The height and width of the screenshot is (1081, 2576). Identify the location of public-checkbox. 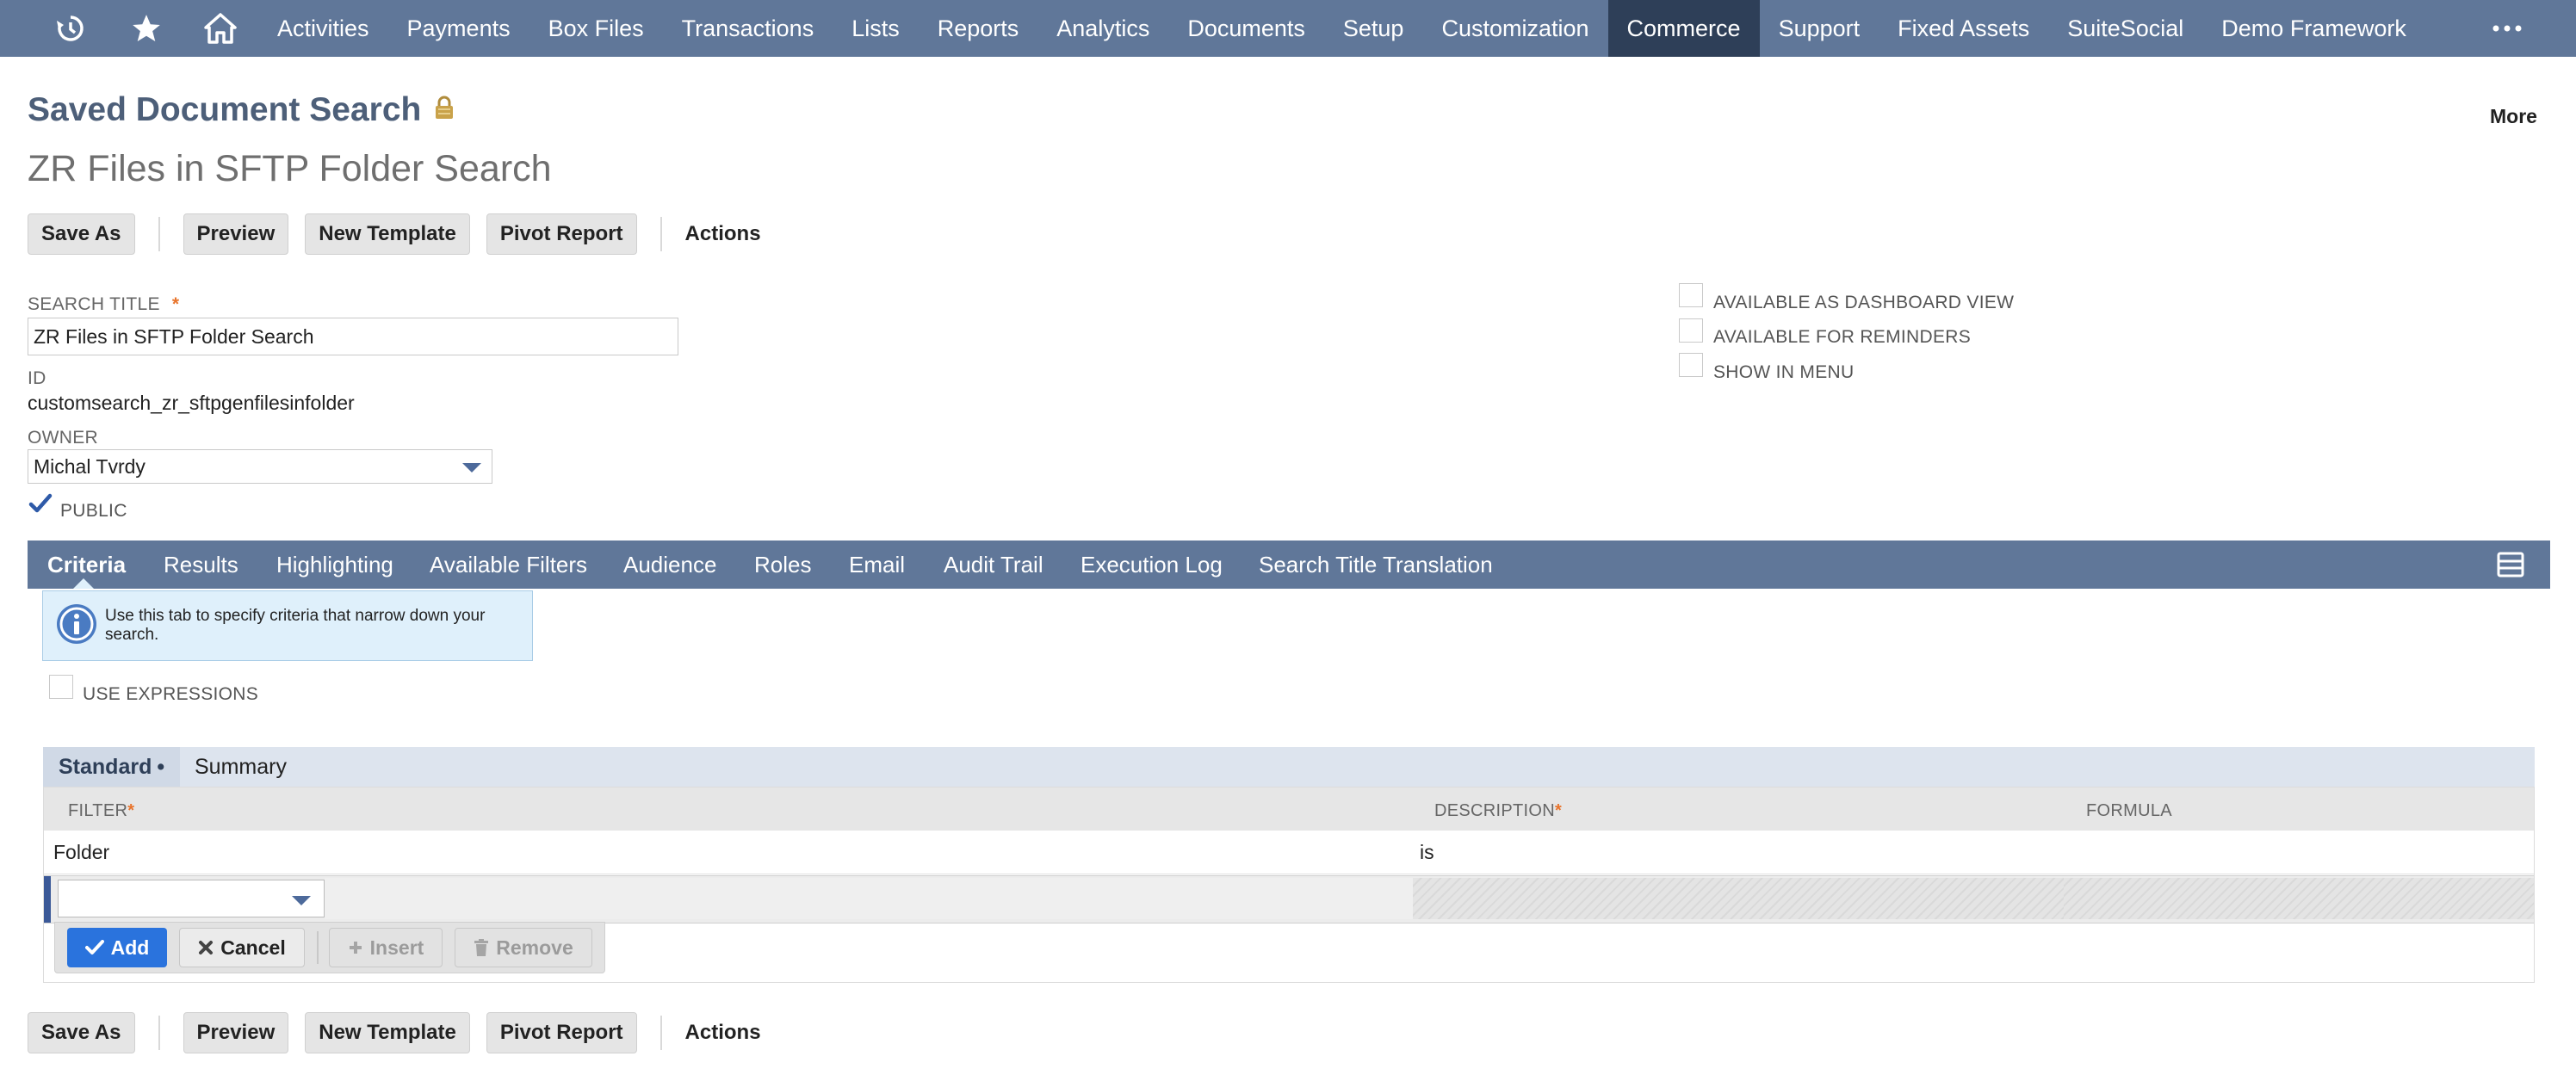
(40, 504).